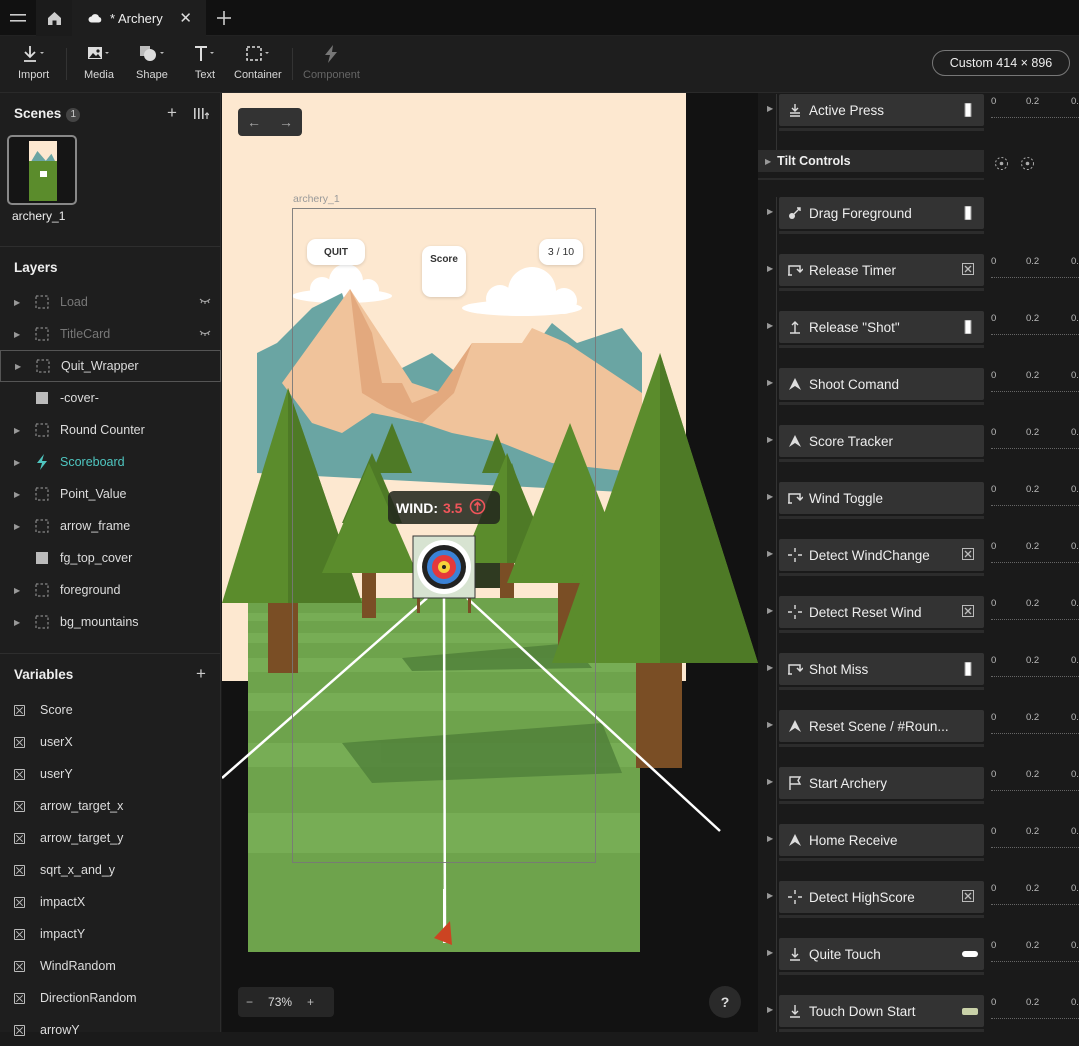 This screenshot has width=1079, height=1046. What do you see at coordinates (881, 384) in the screenshot?
I see `interaction-card: Shoot Comand` at bounding box center [881, 384].